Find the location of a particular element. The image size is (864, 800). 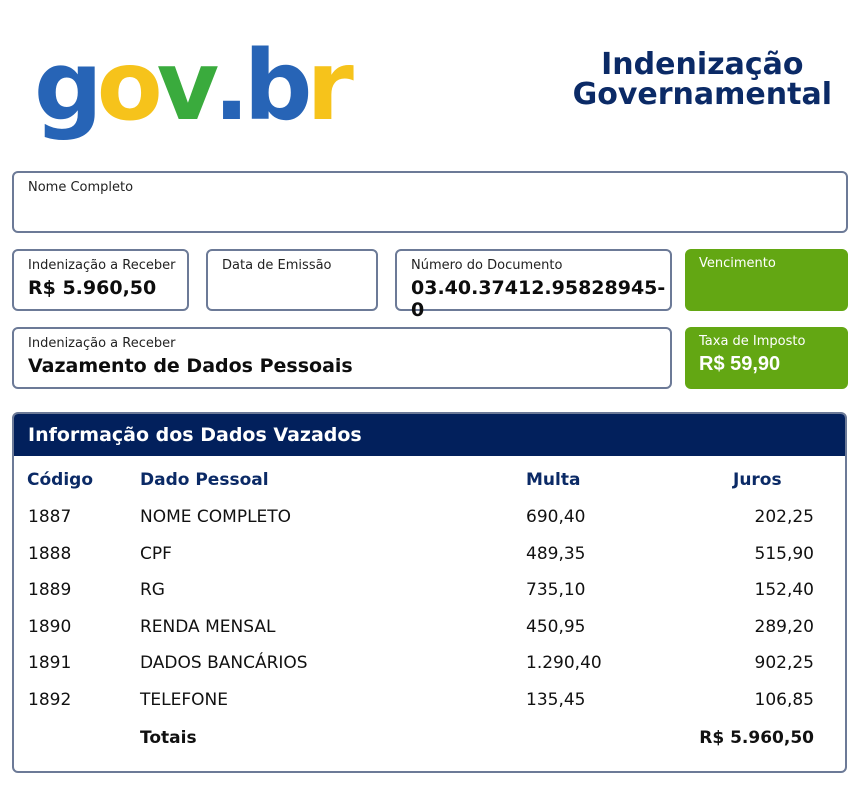

cell-juros: 902,25 is located at coordinates (784, 663).